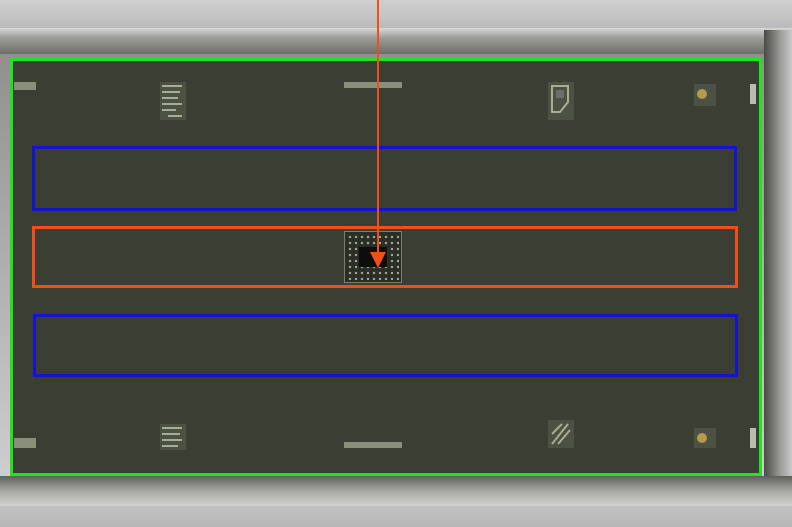 The width and height of the screenshot is (792, 527). What do you see at coordinates (385, 345) in the screenshot?
I see `lane-box-bottom` at bounding box center [385, 345].